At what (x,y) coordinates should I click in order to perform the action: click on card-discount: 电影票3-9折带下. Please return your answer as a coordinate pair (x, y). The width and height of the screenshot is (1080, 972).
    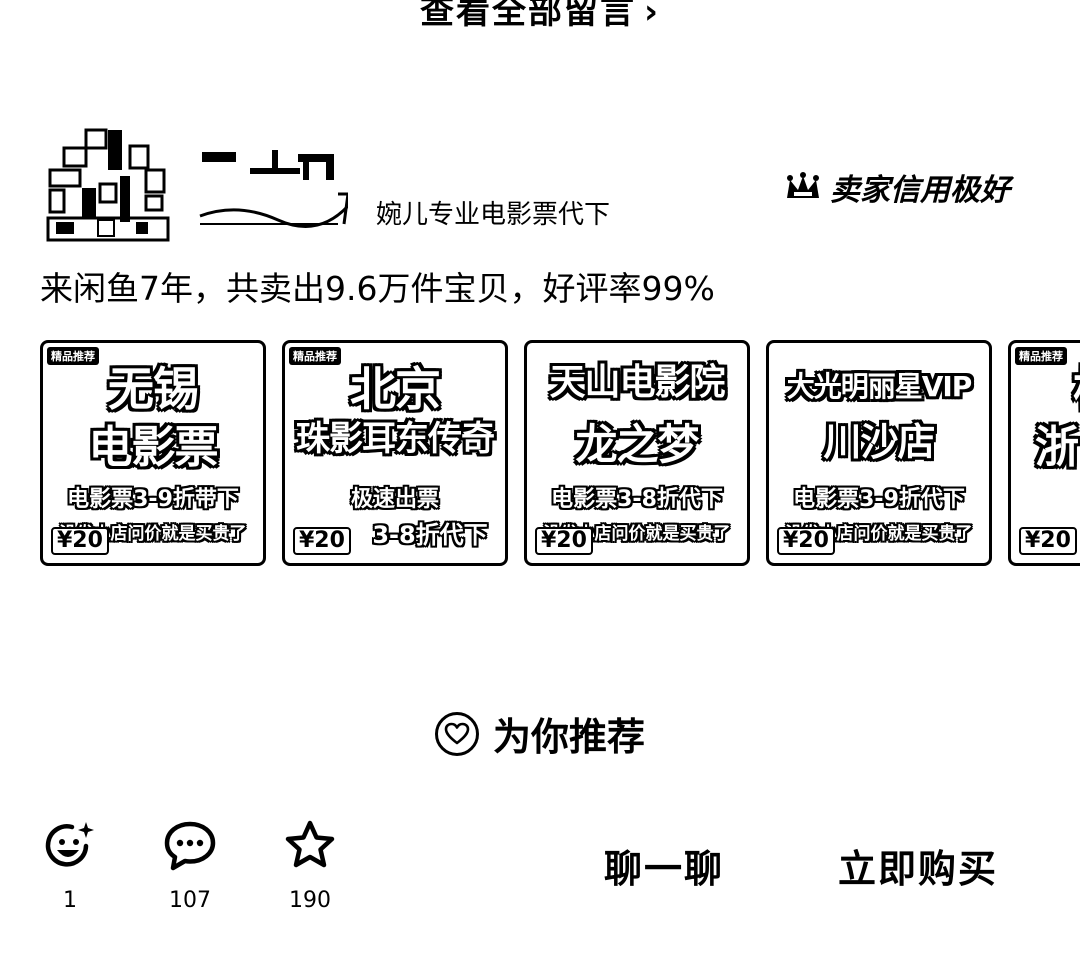
    Looking at the image, I should click on (153, 499).